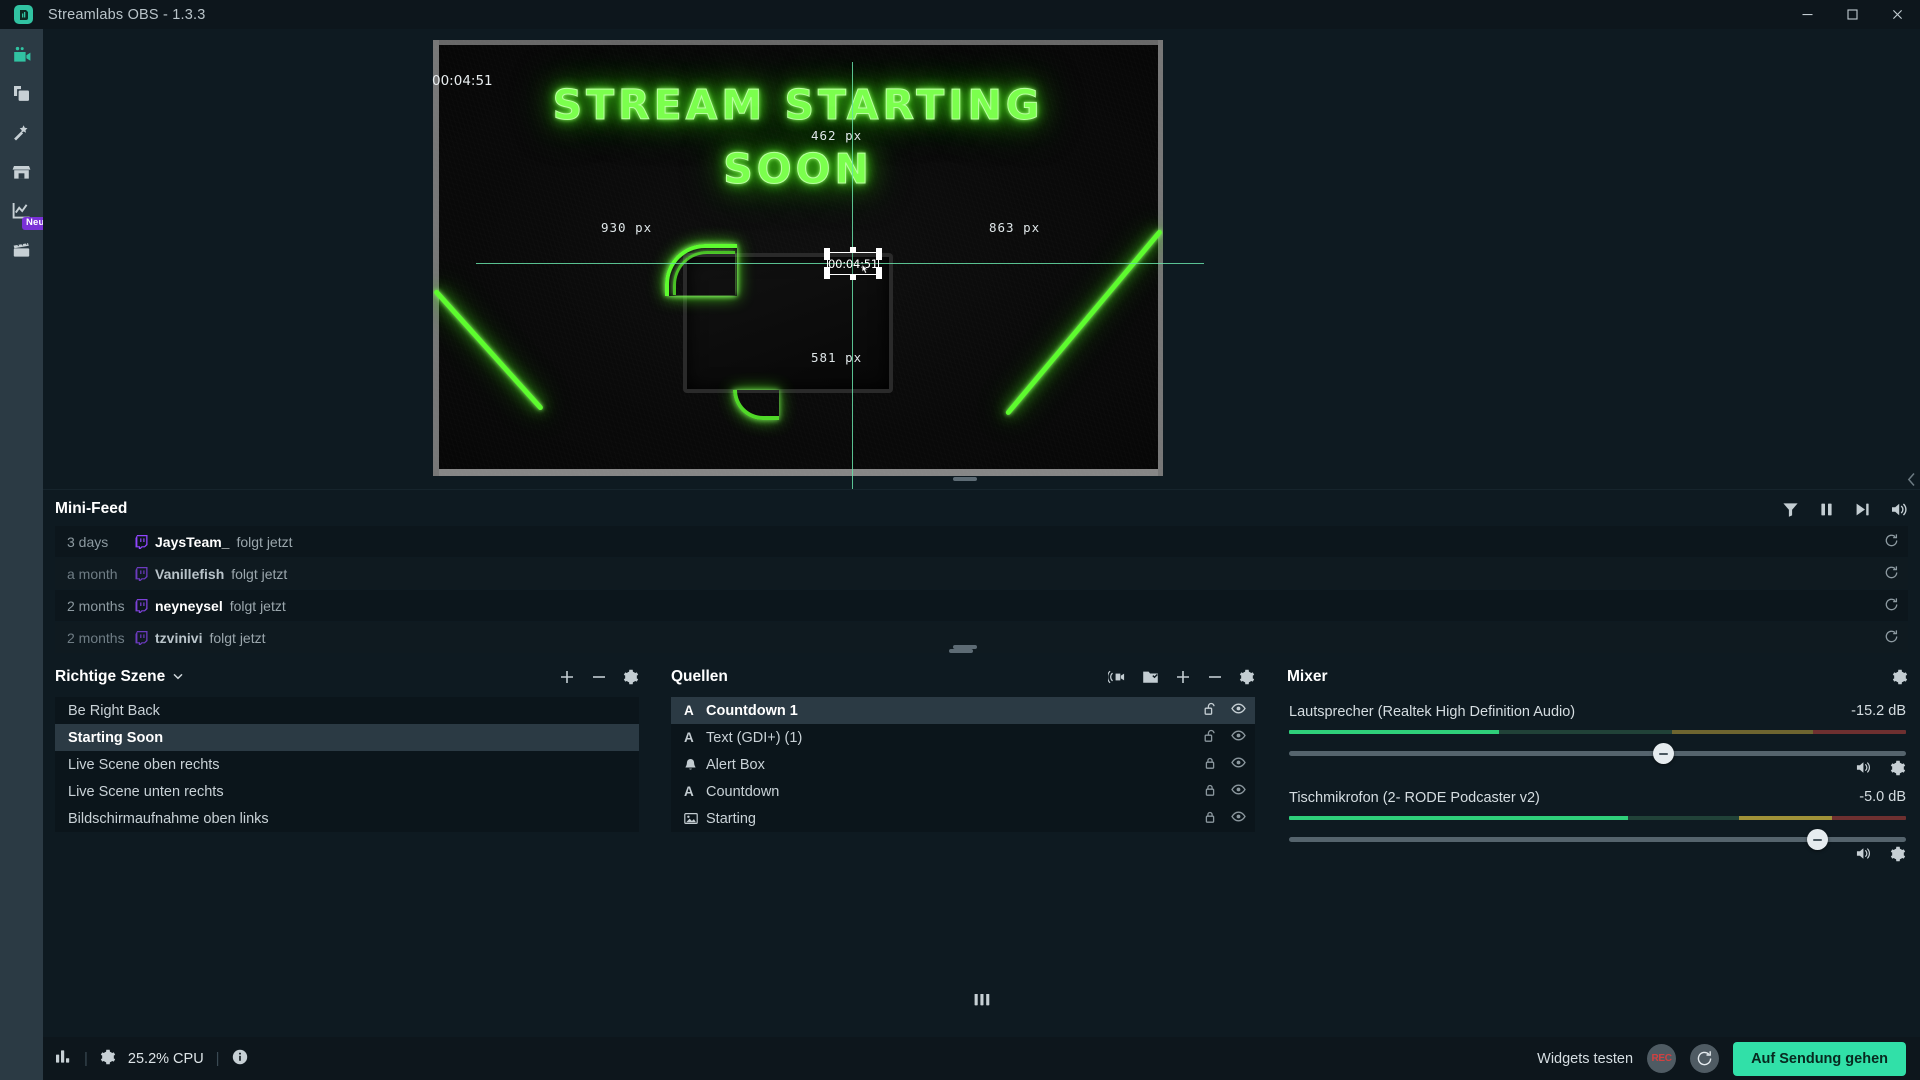 The width and height of the screenshot is (1920, 1080). I want to click on scene-item: Starting Soon, so click(347, 737).